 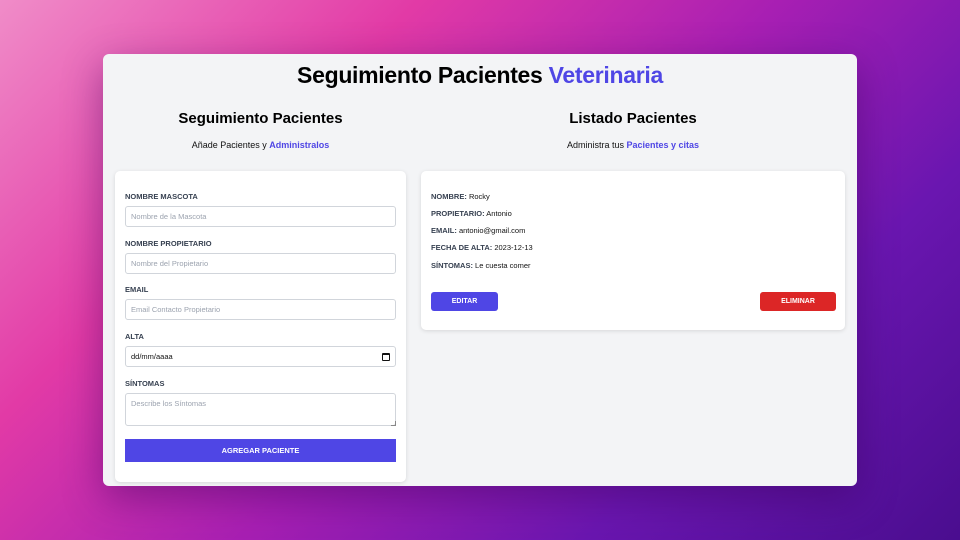 What do you see at coordinates (260, 309) in the screenshot?
I see `email-input` at bounding box center [260, 309].